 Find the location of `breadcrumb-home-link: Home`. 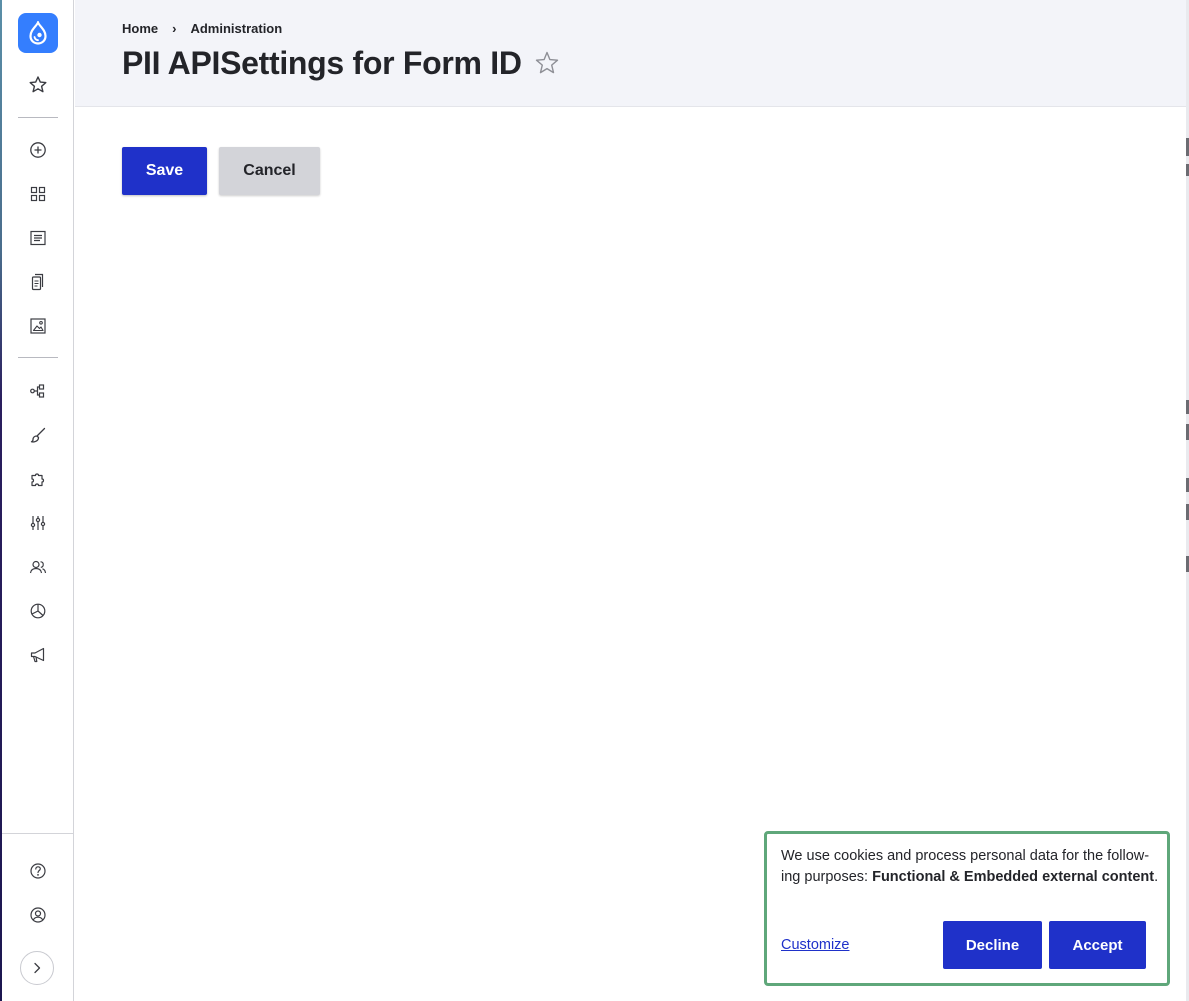

breadcrumb-home-link: Home is located at coordinates (140, 28).